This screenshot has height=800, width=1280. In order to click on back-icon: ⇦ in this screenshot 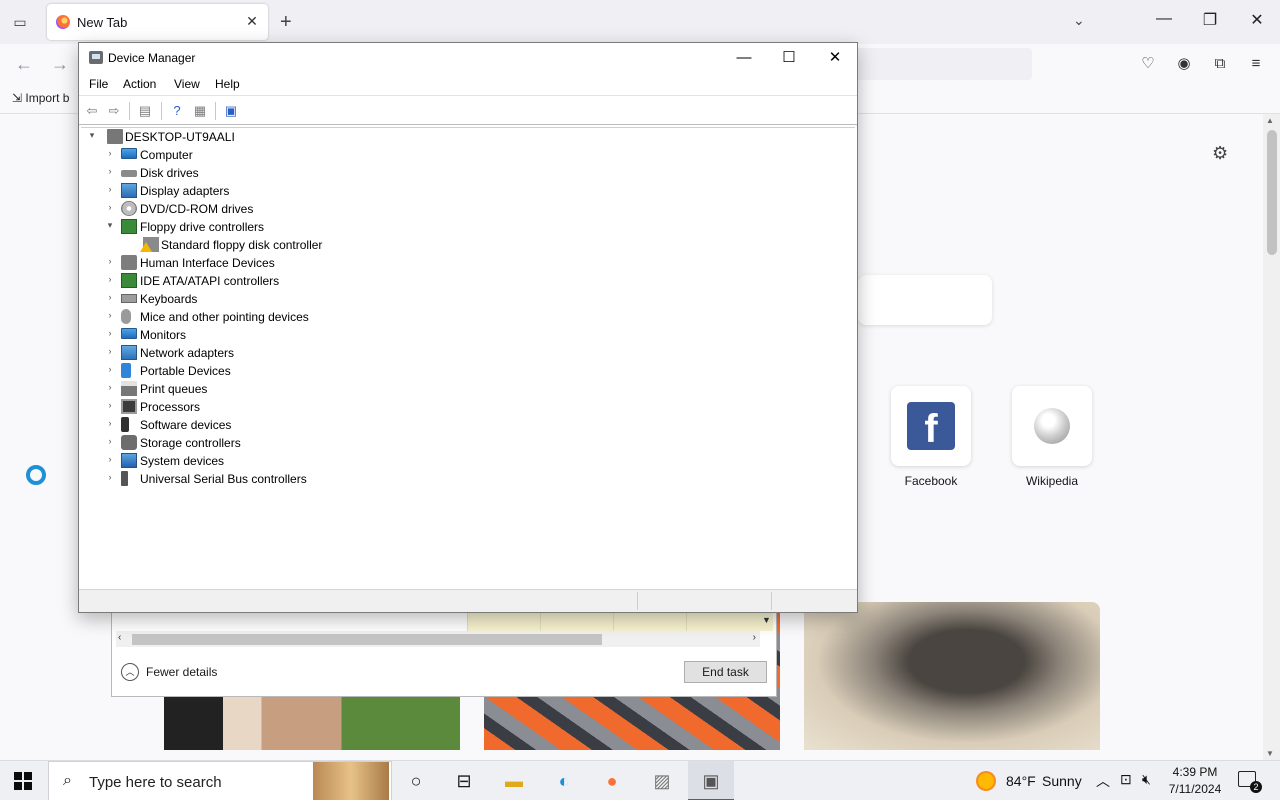, I will do `click(92, 111)`.